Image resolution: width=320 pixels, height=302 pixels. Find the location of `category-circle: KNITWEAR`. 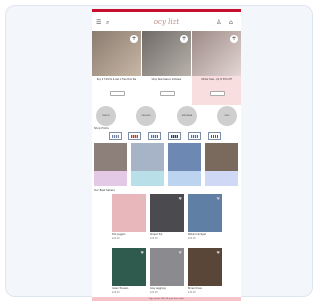

category-circle: KNITWEAR is located at coordinates (187, 116).